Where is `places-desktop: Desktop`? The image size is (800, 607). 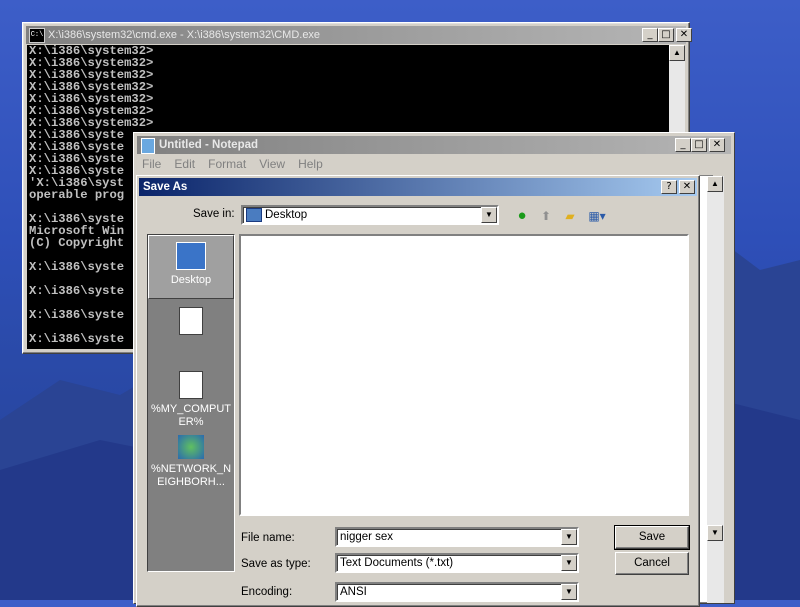
places-desktop: Desktop is located at coordinates (191, 267).